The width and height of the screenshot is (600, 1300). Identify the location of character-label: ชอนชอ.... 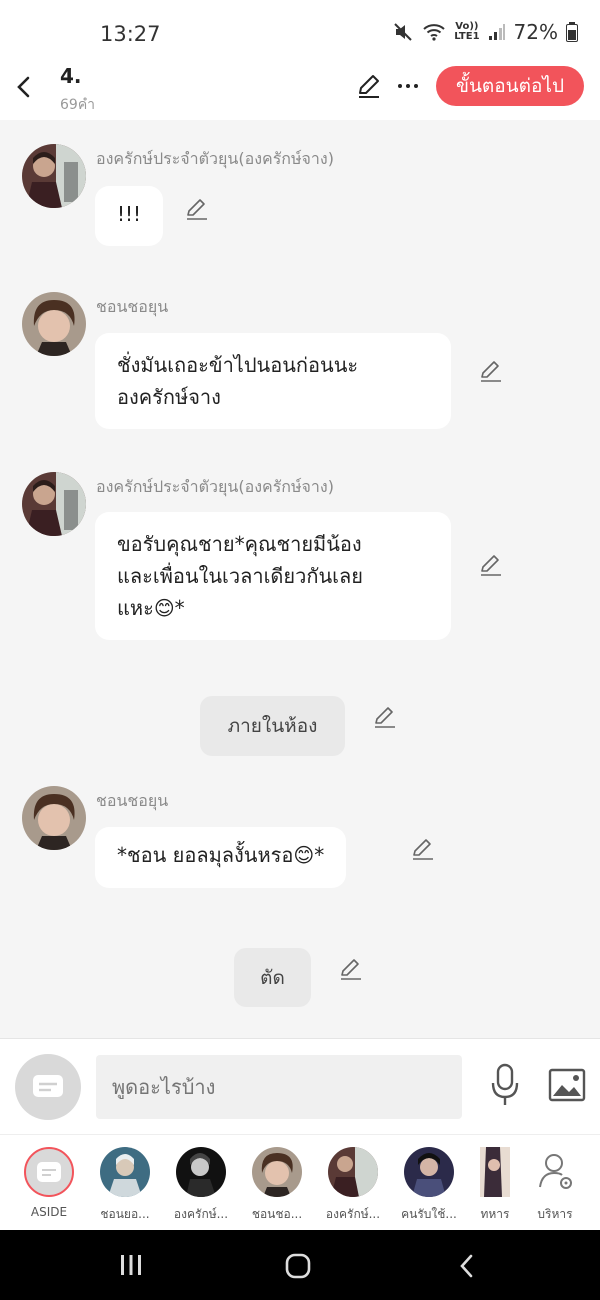
(277, 1214).